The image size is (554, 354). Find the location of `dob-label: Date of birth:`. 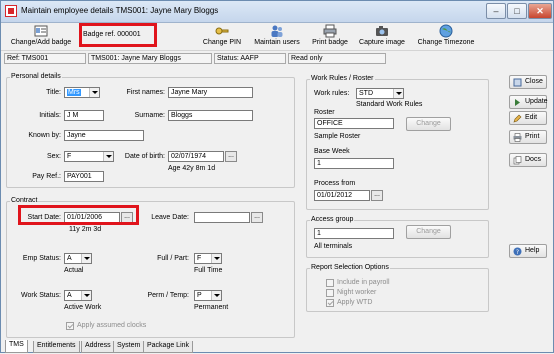

dob-label: Date of birth: is located at coordinates (144, 156).